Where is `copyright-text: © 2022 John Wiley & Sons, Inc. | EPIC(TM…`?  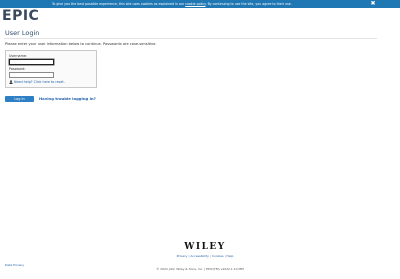
copyright-text: © 2022 John Wiley & Sons, Inc. | EPIC(TM… is located at coordinates (200, 269).